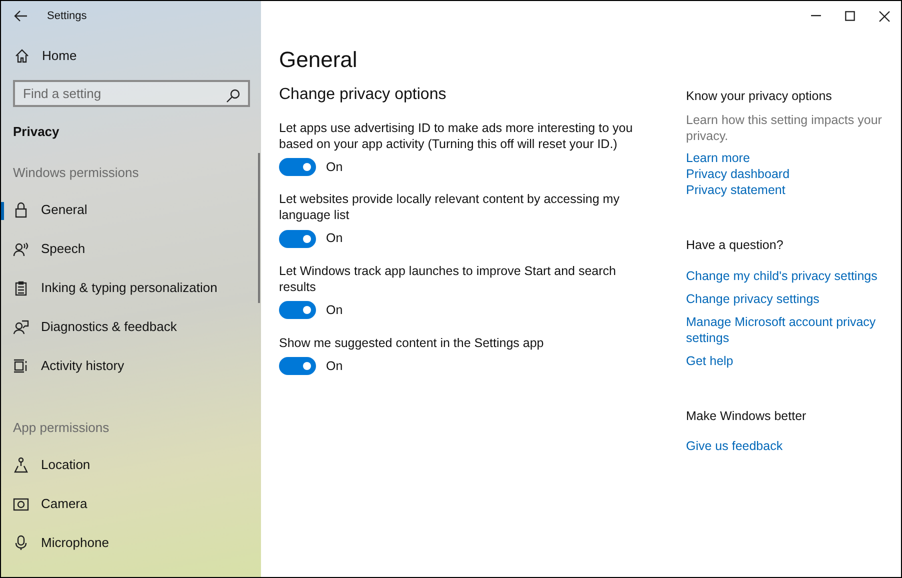 The height and width of the screenshot is (578, 902). What do you see at coordinates (412, 342) in the screenshot?
I see `option-description: Show me suggested content in the Settings app` at bounding box center [412, 342].